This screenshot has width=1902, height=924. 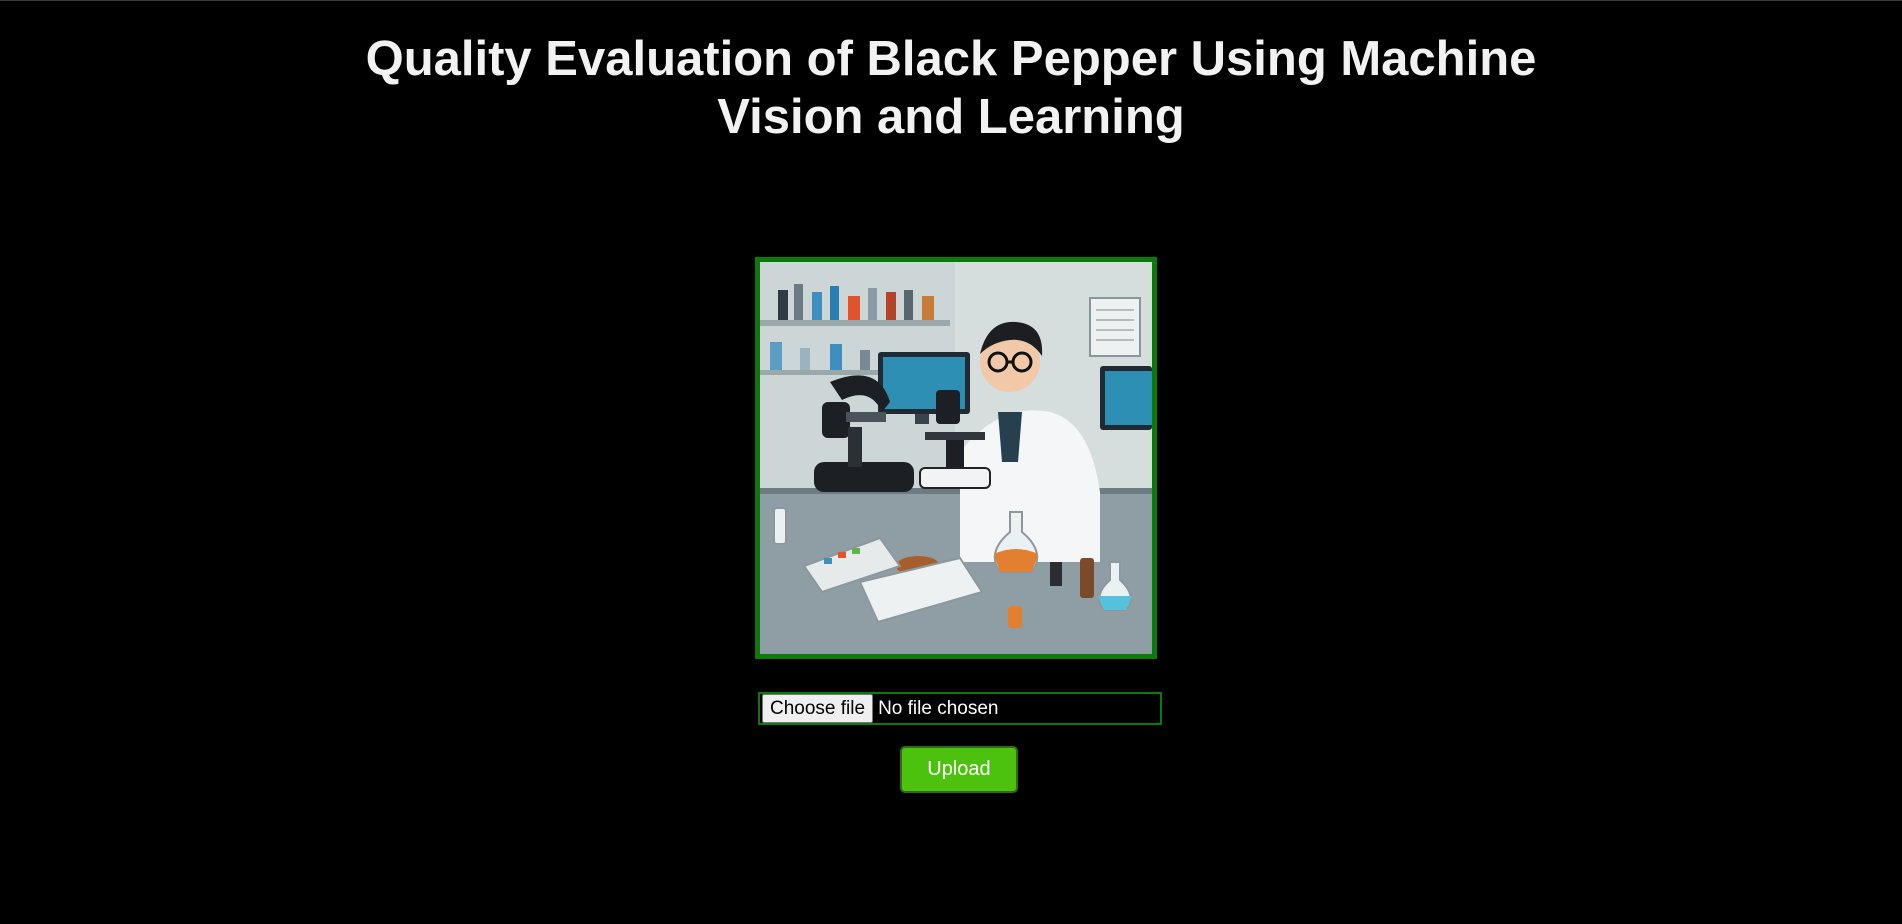 I want to click on hero-illustration, so click(x=956, y=458).